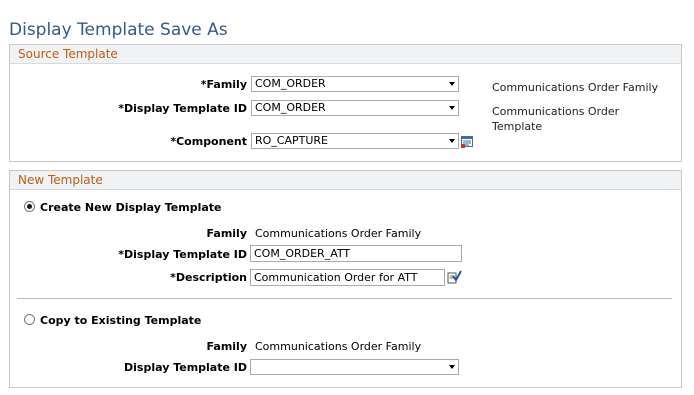 This screenshot has height=395, width=694. What do you see at coordinates (355, 108) in the screenshot?
I see `display-template-id-select: COM_ORDER` at bounding box center [355, 108].